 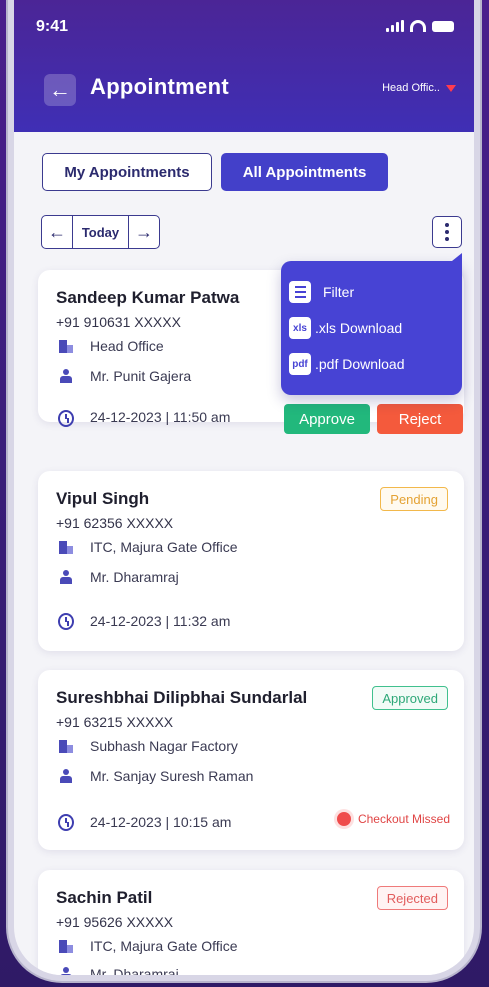 I want to click on visitor-name: Sandeep Kumar Patwa, so click(x=148, y=297).